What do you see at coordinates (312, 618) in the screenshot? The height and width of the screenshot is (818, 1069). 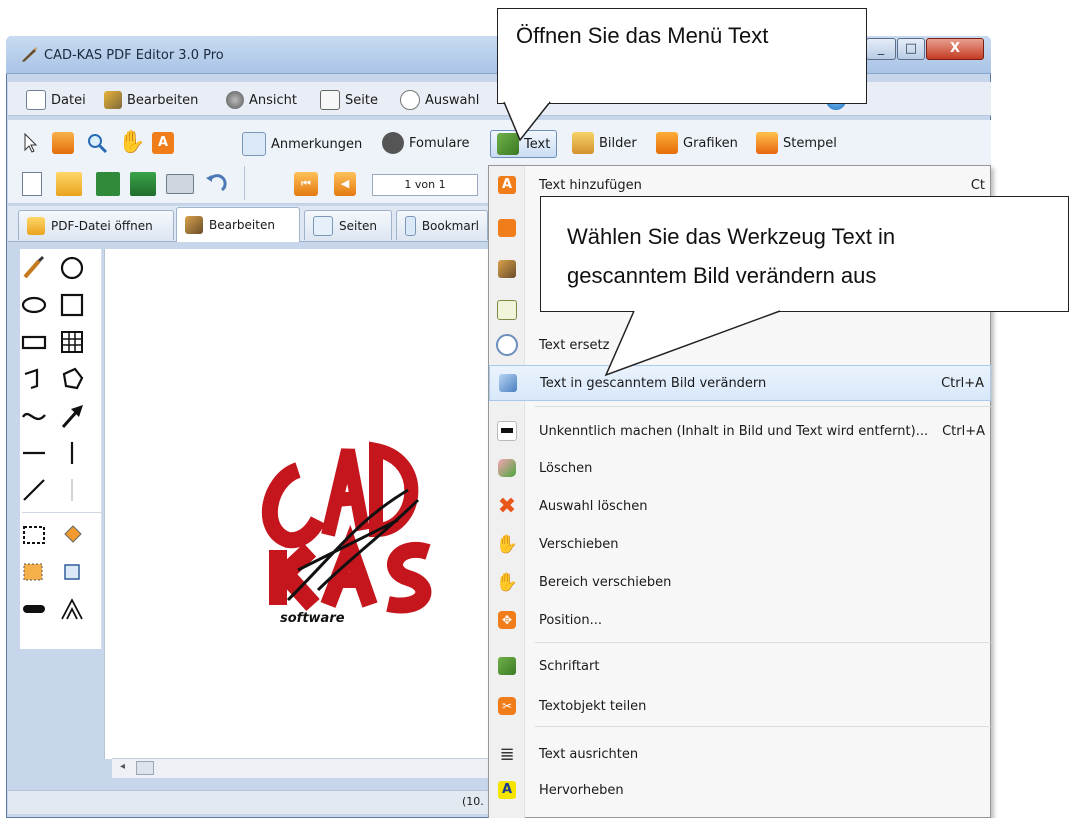 I see `logo-software-text: software` at bounding box center [312, 618].